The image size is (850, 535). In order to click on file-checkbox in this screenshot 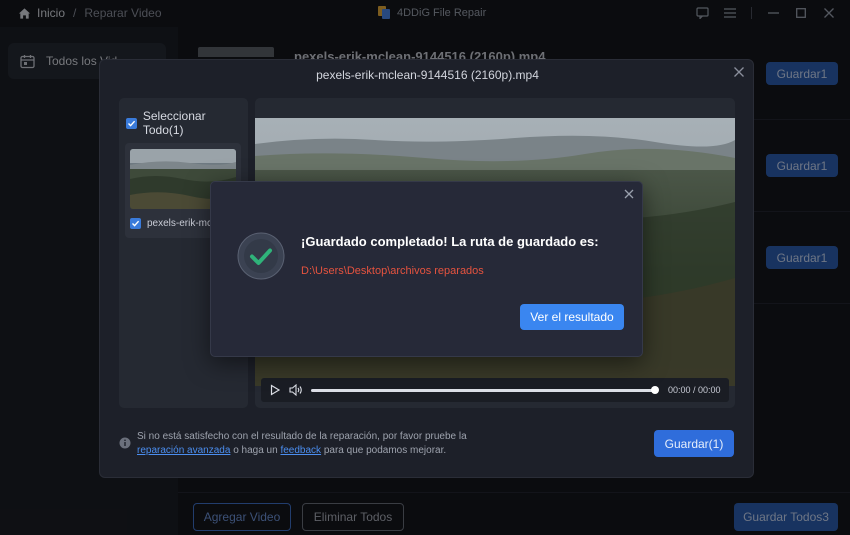, I will do `click(135, 223)`.